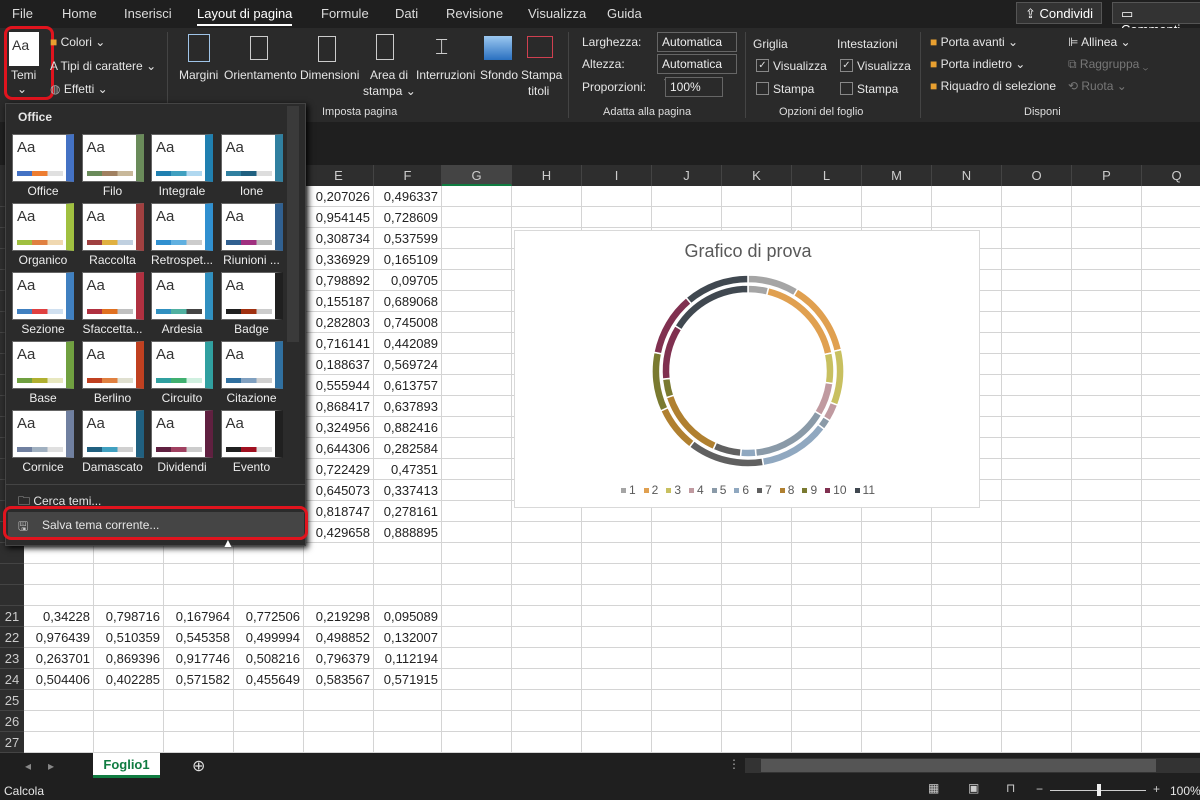  What do you see at coordinates (22, 13) in the screenshot?
I see `tab-file: File` at bounding box center [22, 13].